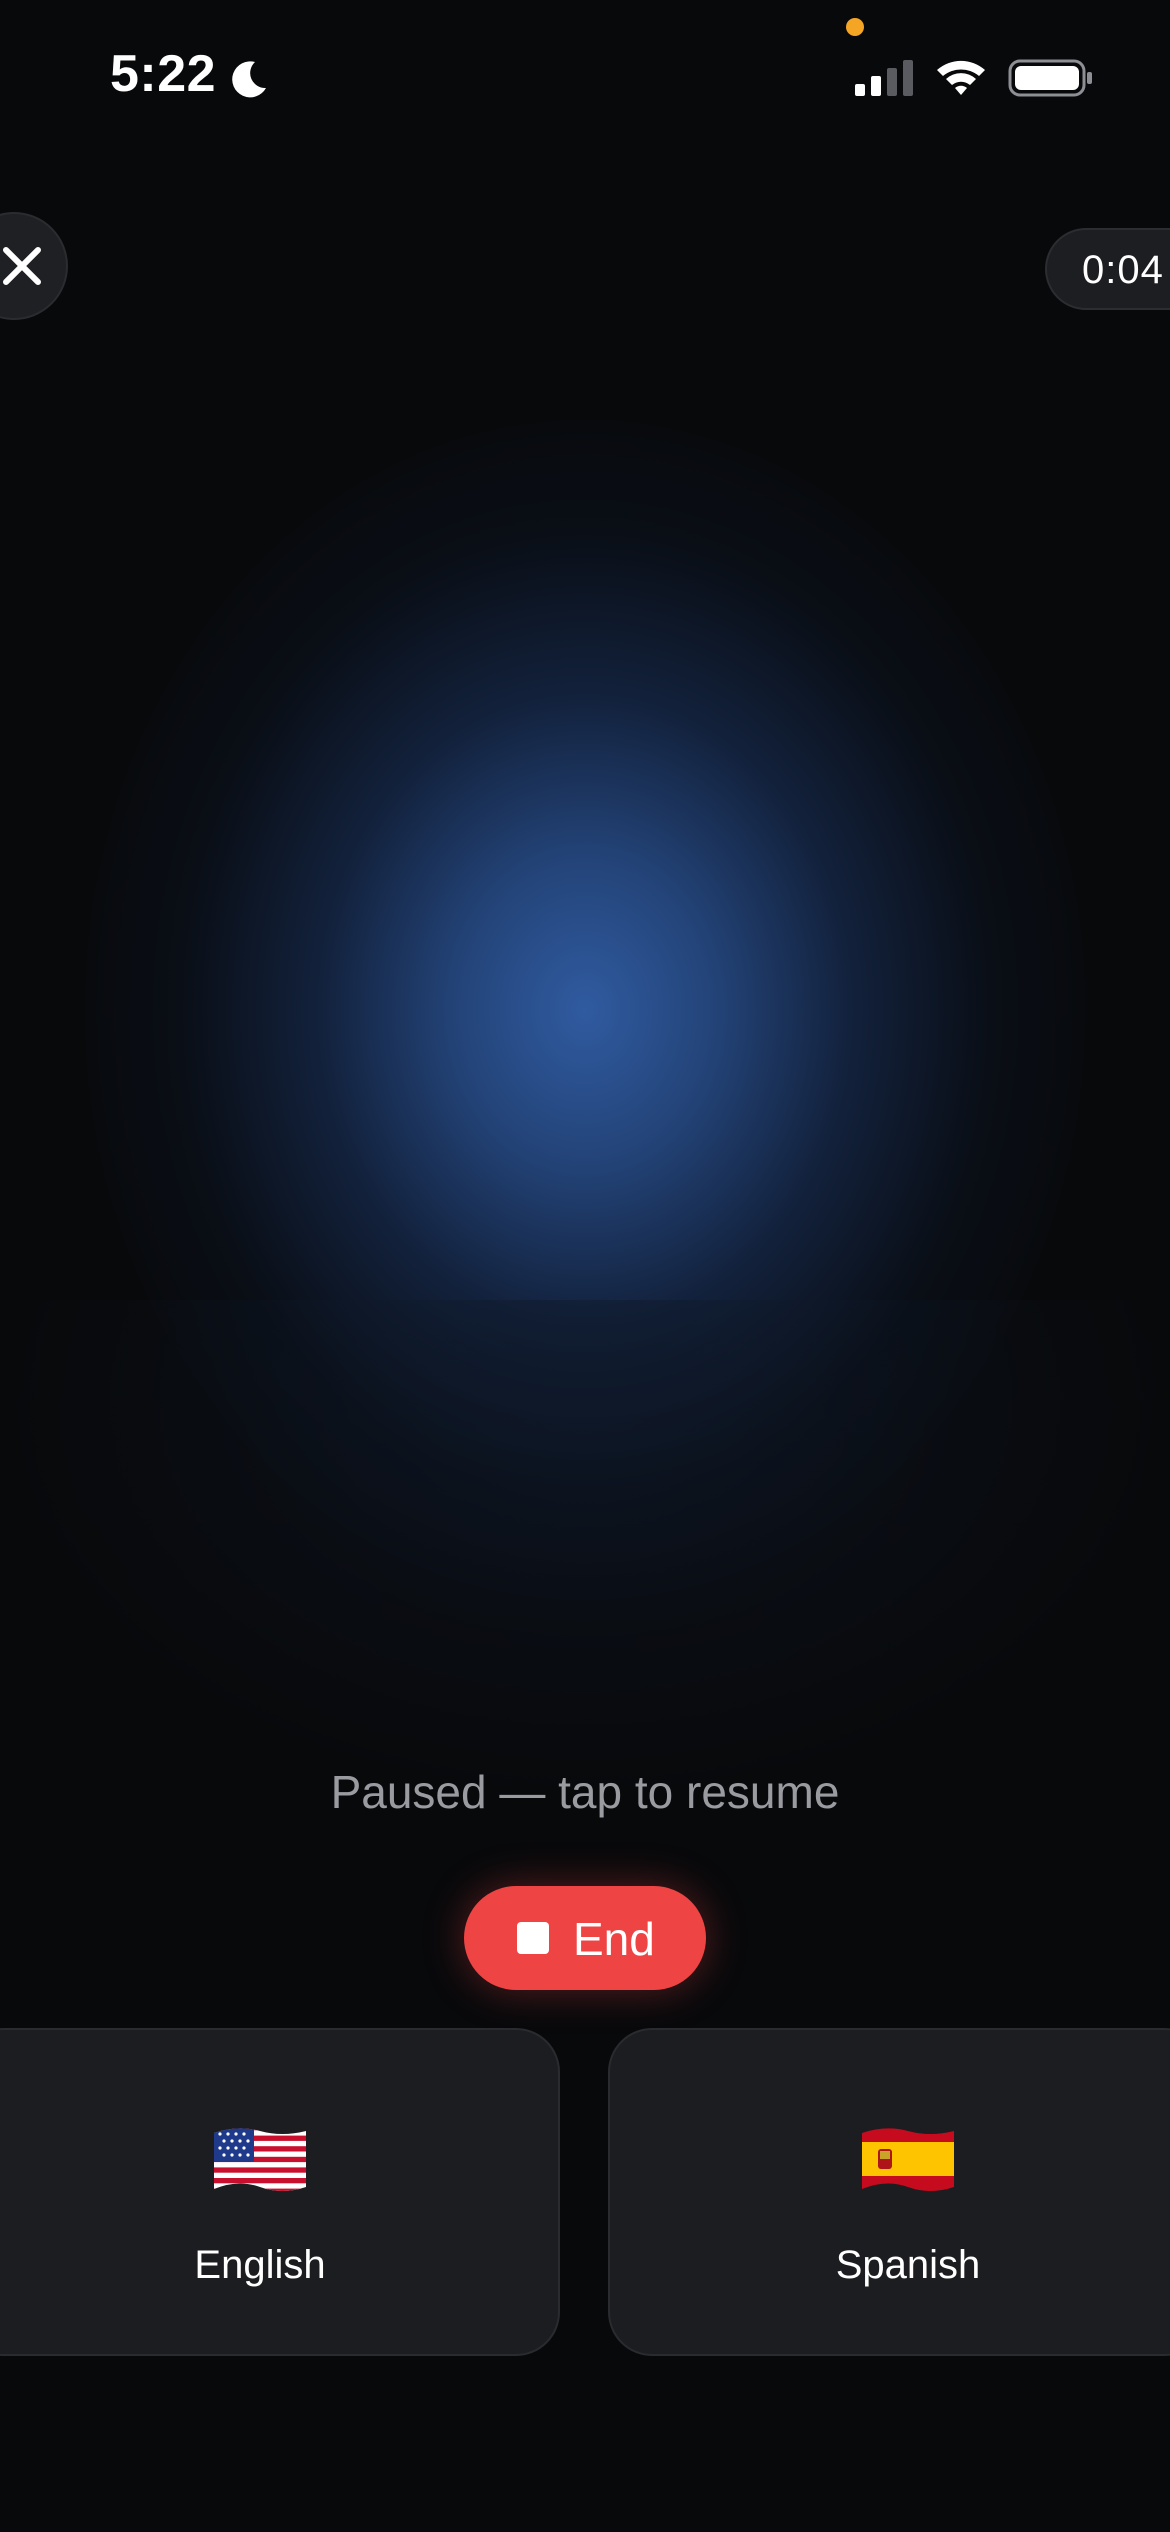  Describe the element at coordinates (260, 2160) in the screenshot. I see `us-flag-icon` at that location.